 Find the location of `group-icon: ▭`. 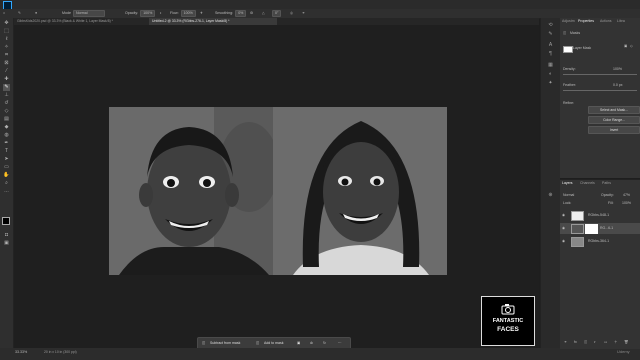

group-icon: ▭ is located at coordinates (605, 342).